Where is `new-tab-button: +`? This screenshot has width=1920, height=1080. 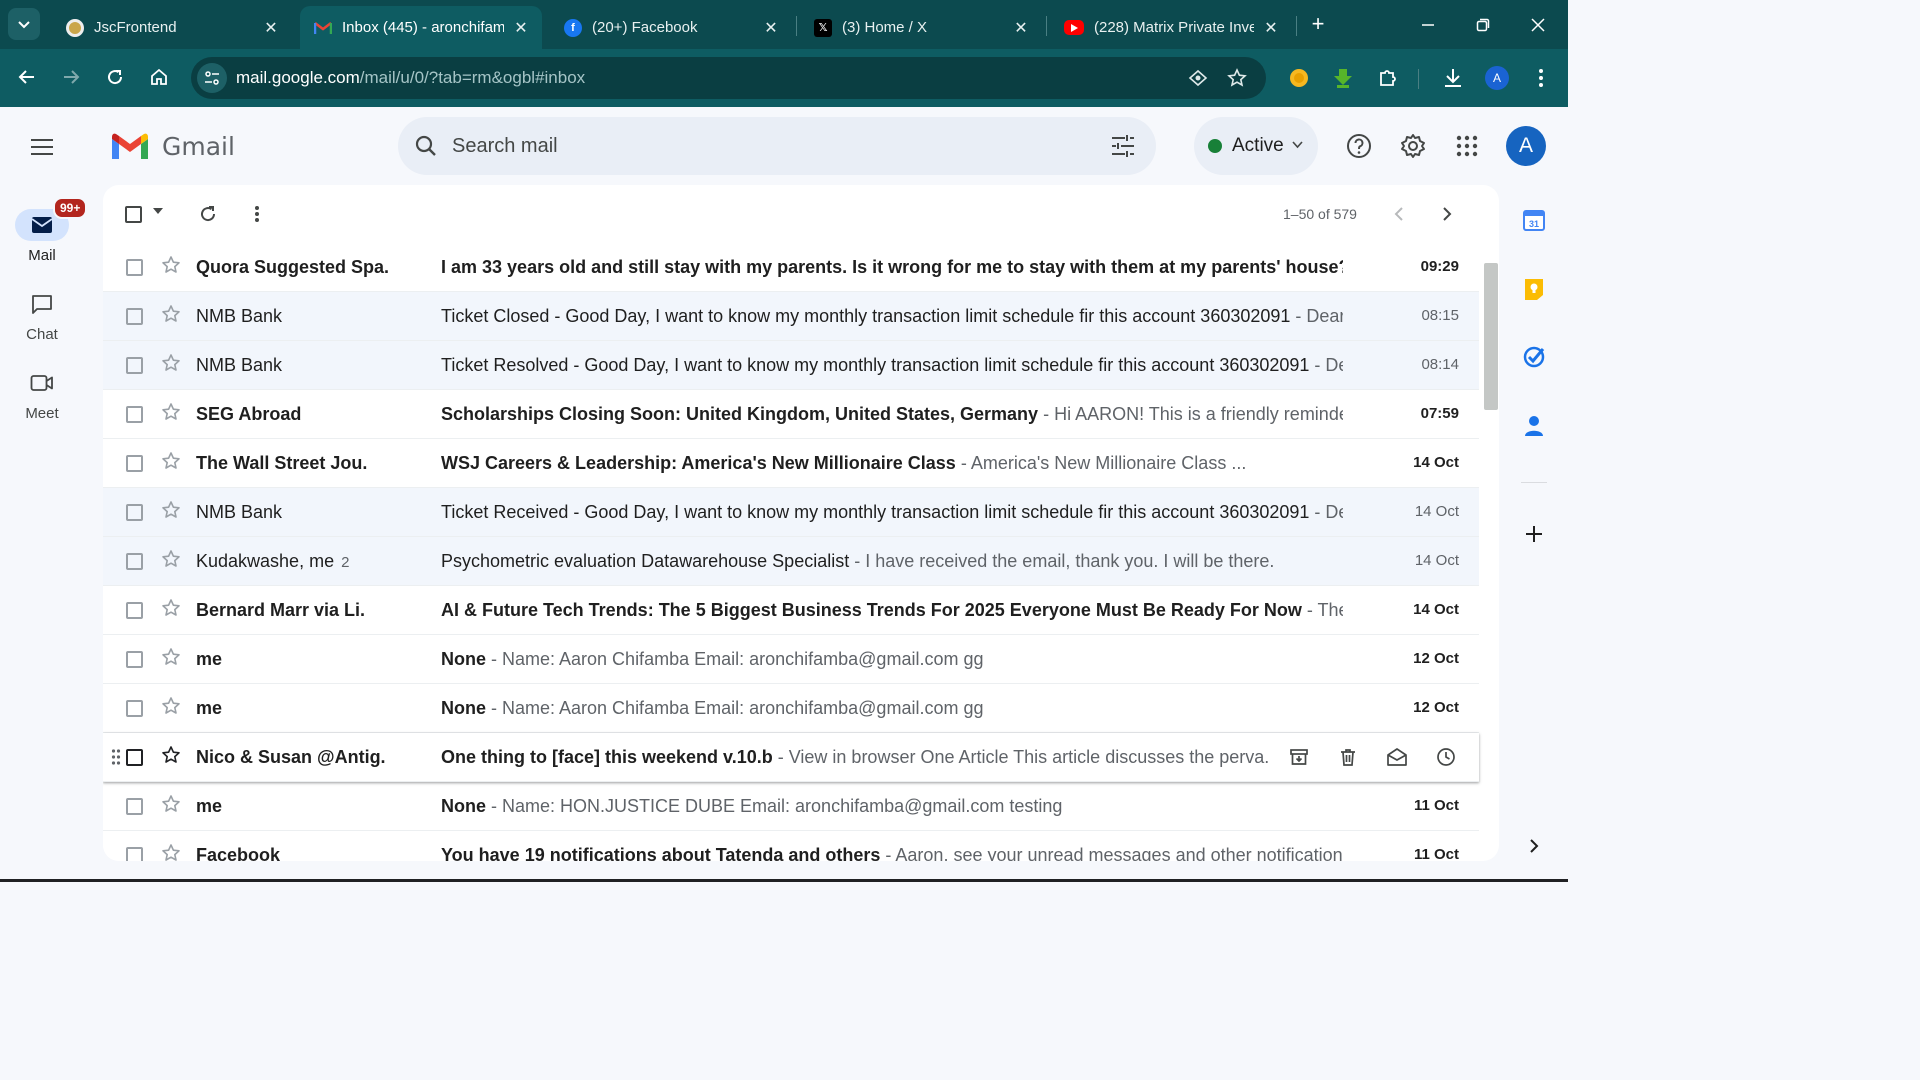 new-tab-button: + is located at coordinates (1318, 24).